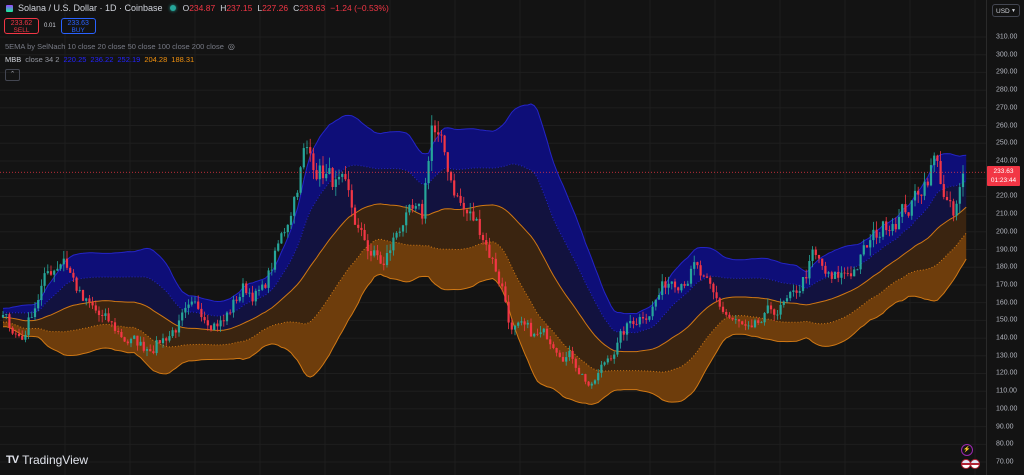  Describe the element at coordinates (78, 26) in the screenshot. I see `buy-button: 233.63 BUY` at that location.